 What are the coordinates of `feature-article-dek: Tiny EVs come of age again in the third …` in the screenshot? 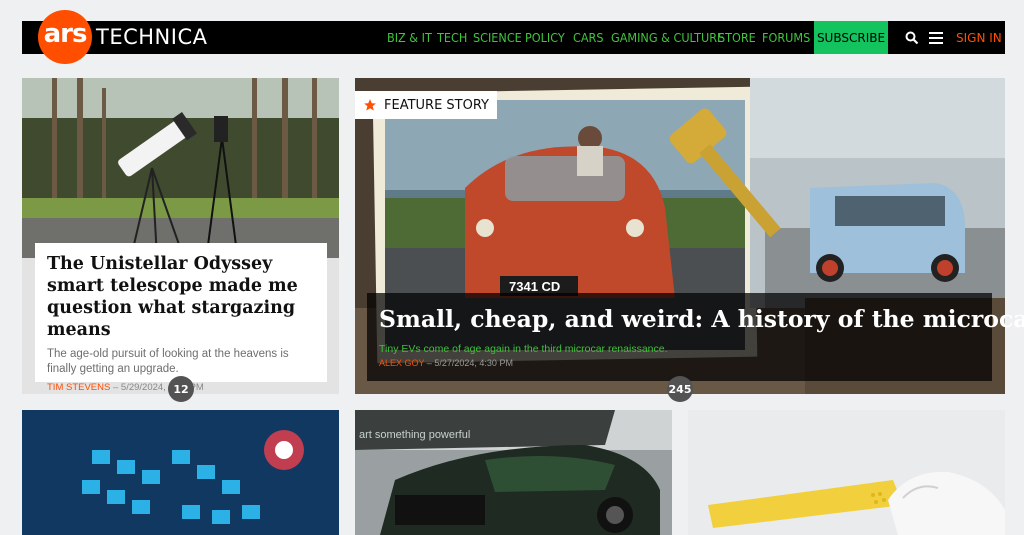 It's located at (523, 349).